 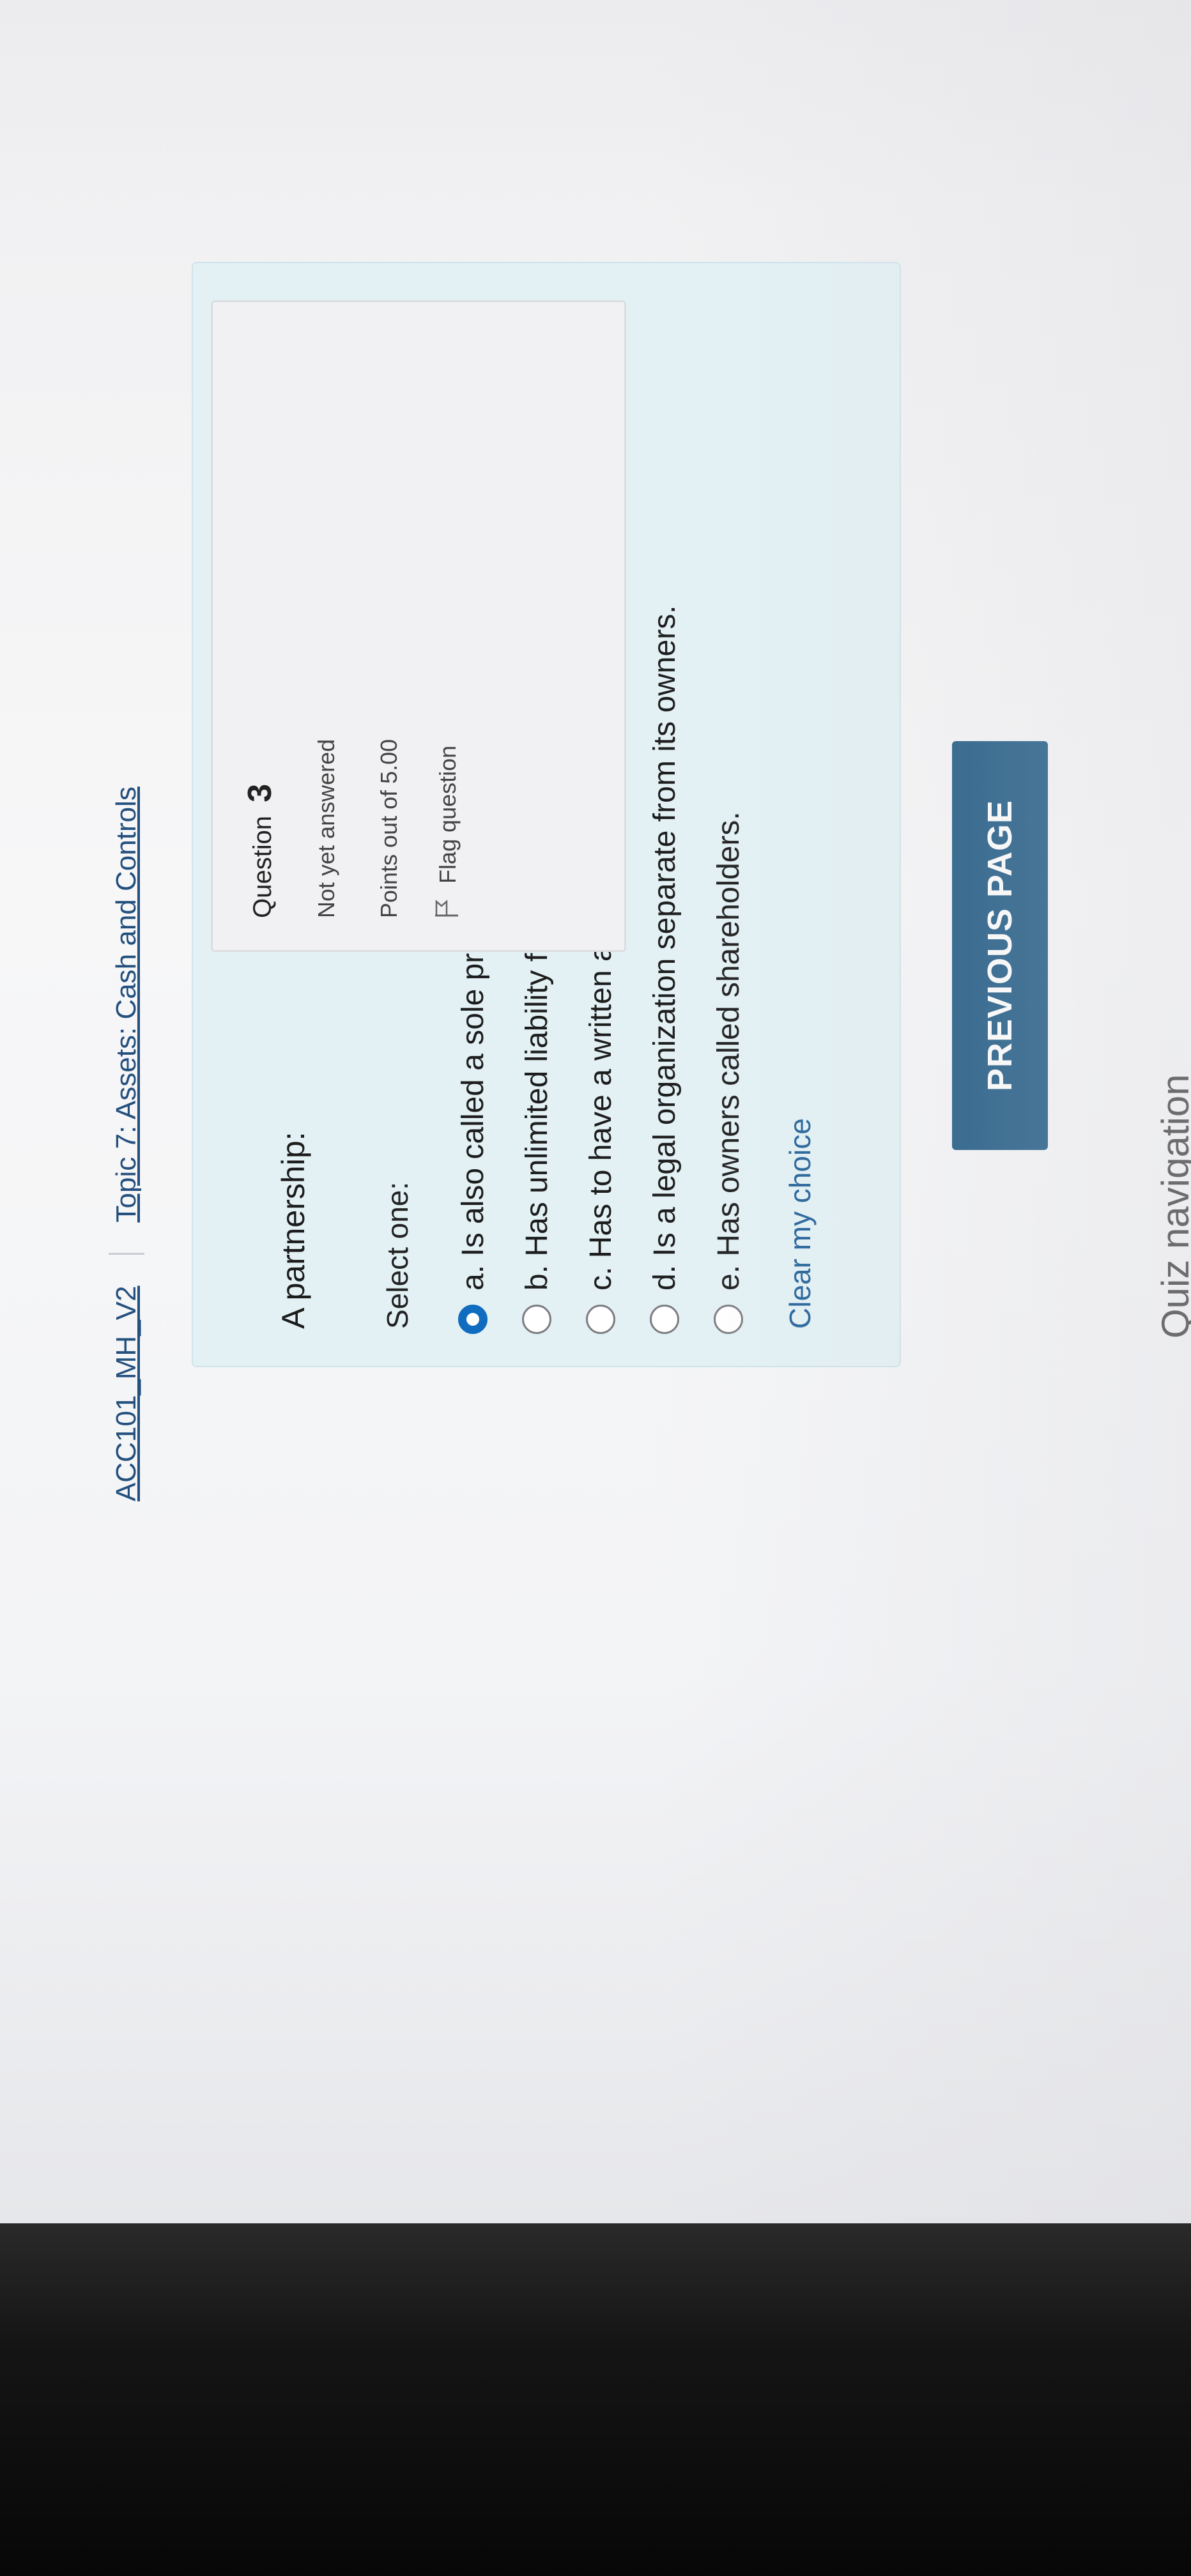 What do you see at coordinates (126, 1254) in the screenshot?
I see `breadcrumb-separator` at bounding box center [126, 1254].